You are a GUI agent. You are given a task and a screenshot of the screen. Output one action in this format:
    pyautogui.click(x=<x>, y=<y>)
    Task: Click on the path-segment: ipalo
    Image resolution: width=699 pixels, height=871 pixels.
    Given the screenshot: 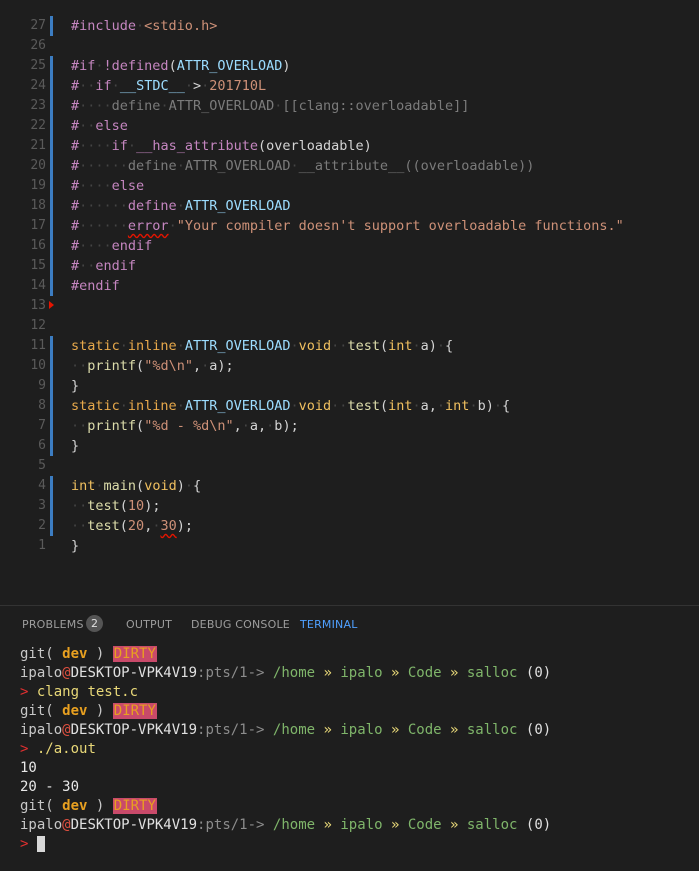 What is the action you would take?
    pyautogui.click(x=361, y=825)
    